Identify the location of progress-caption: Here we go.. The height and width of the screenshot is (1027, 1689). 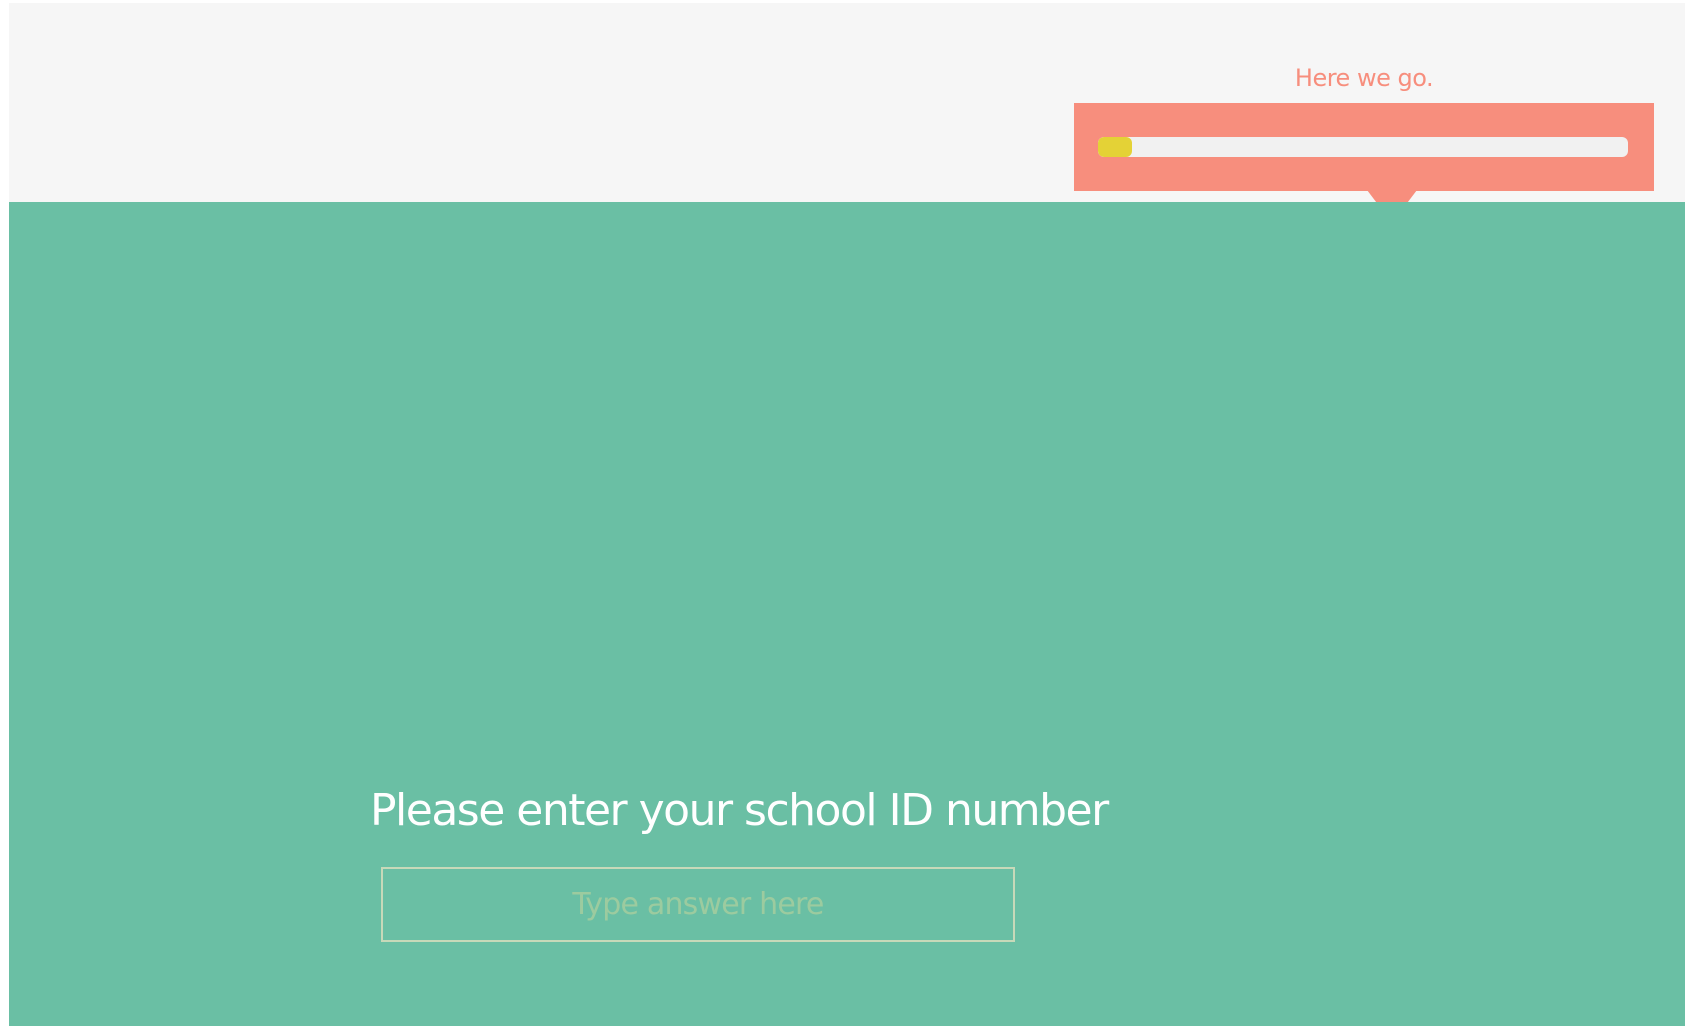
(1364, 78).